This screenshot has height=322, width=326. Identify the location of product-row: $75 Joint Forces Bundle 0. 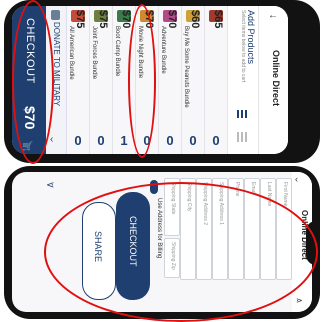
(101, 80).